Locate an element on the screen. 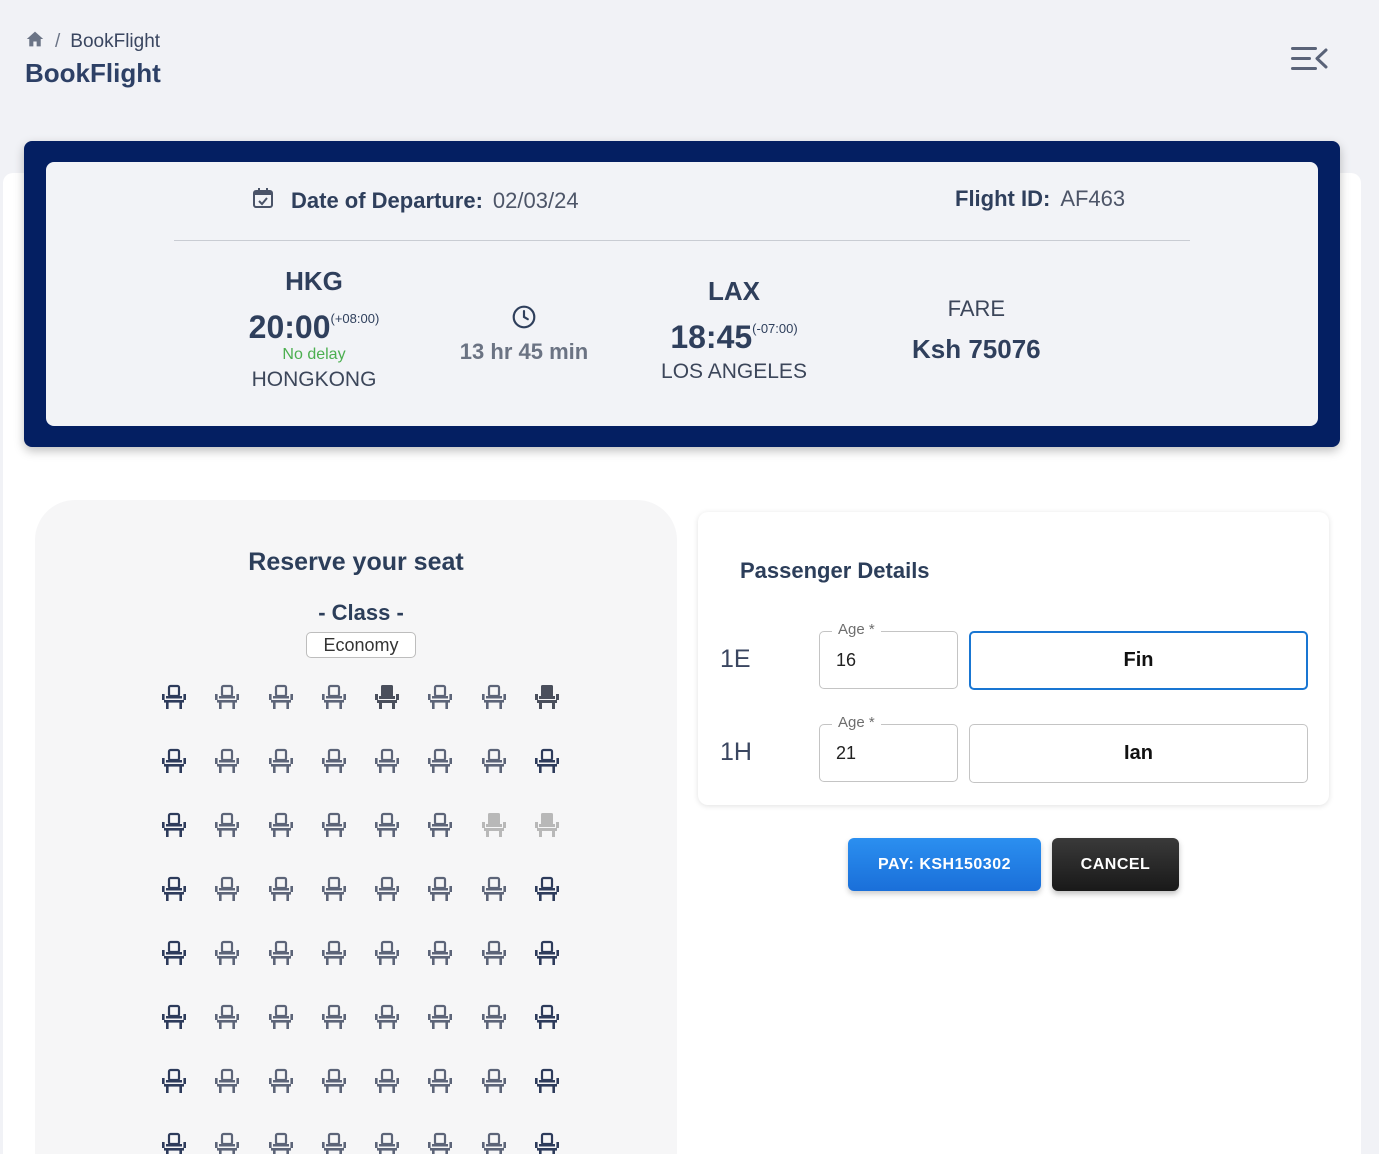 This screenshot has width=1379, height=1154. origin-block: HKG 20:00(+08:00) No delay HONGKONG is located at coordinates (314, 329).